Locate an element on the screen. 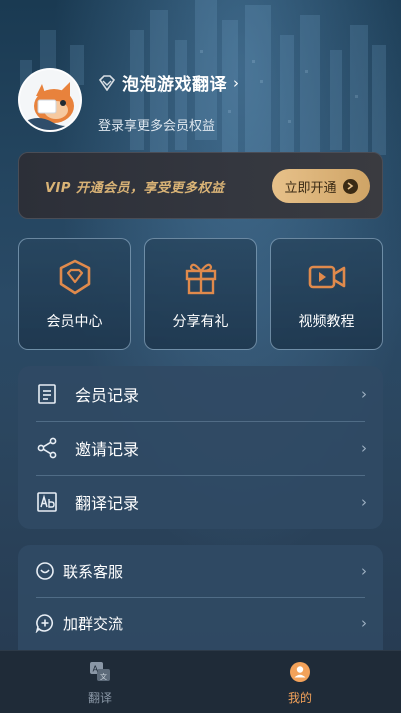 Image resolution: width=401 pixels, height=713 pixels. group-chat-icon is located at coordinates (44, 623).